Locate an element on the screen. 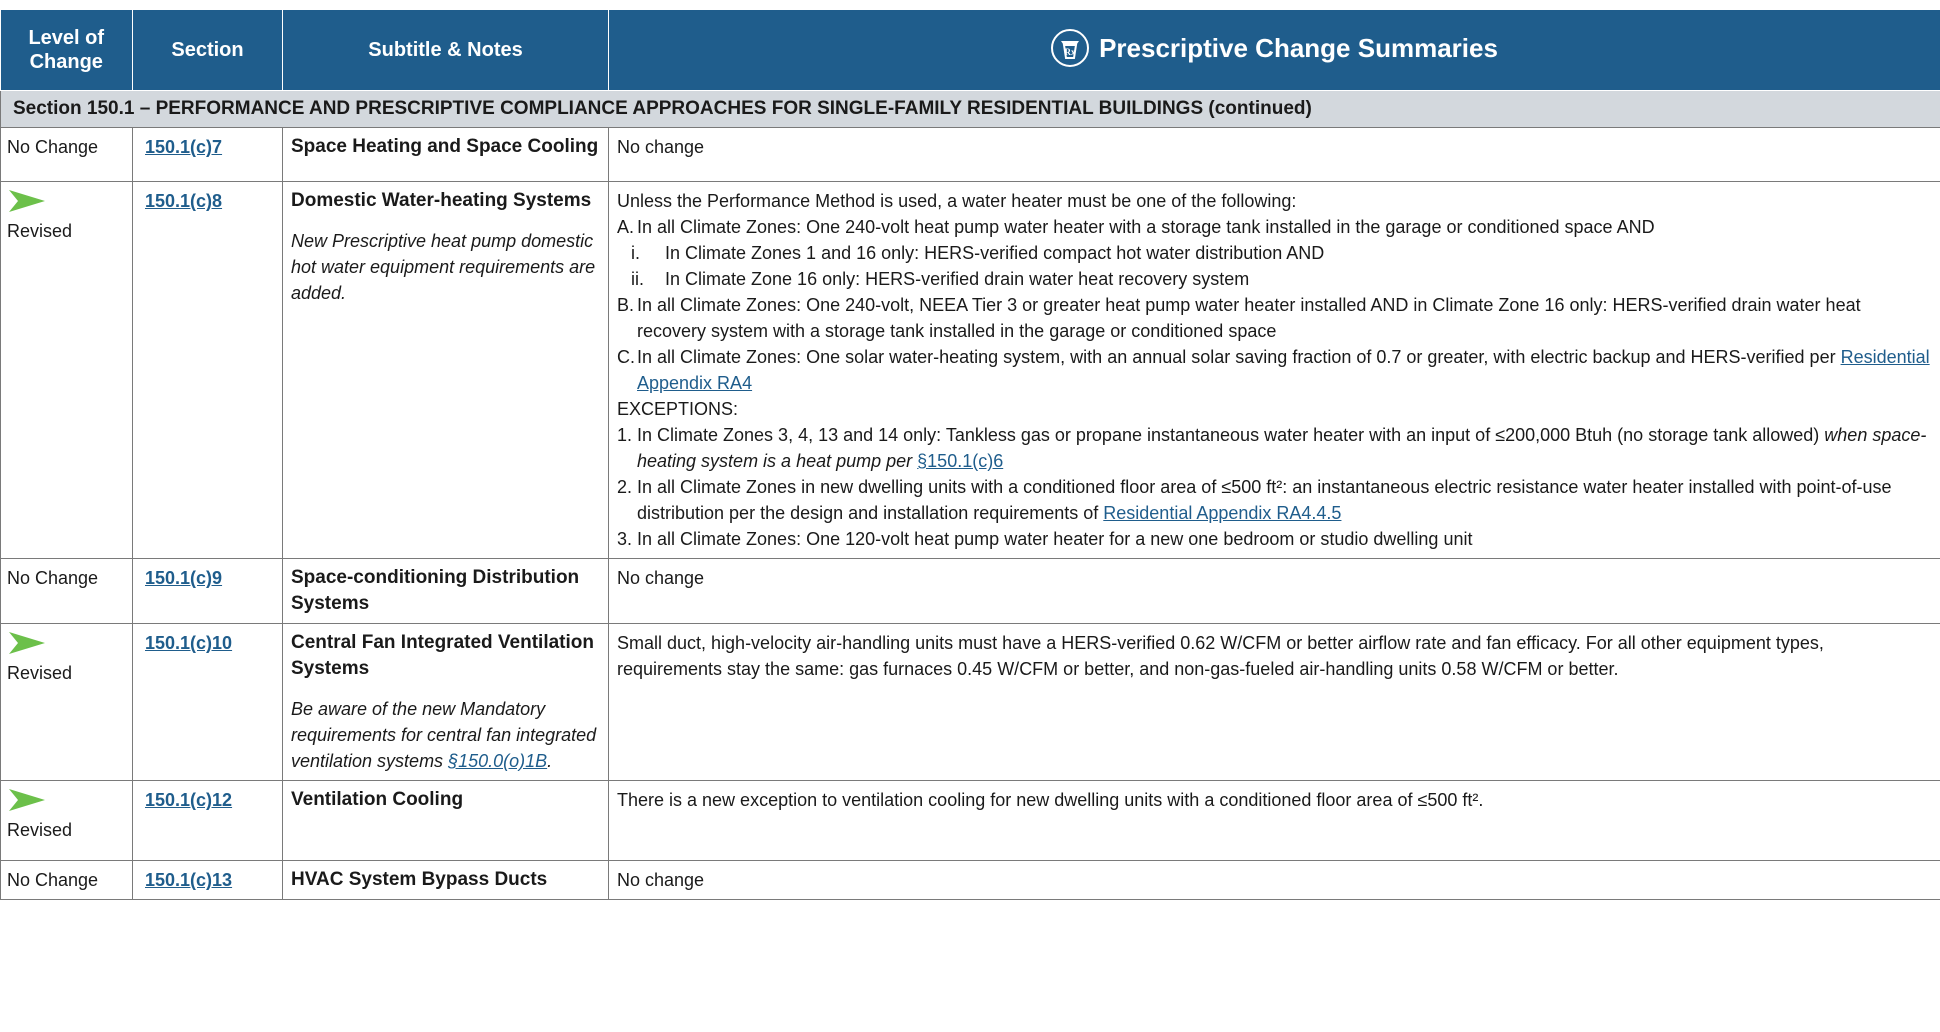 This screenshot has width=1940, height=1032. mandatory-ref-link: §150.0(o)1B is located at coordinates (497, 761).